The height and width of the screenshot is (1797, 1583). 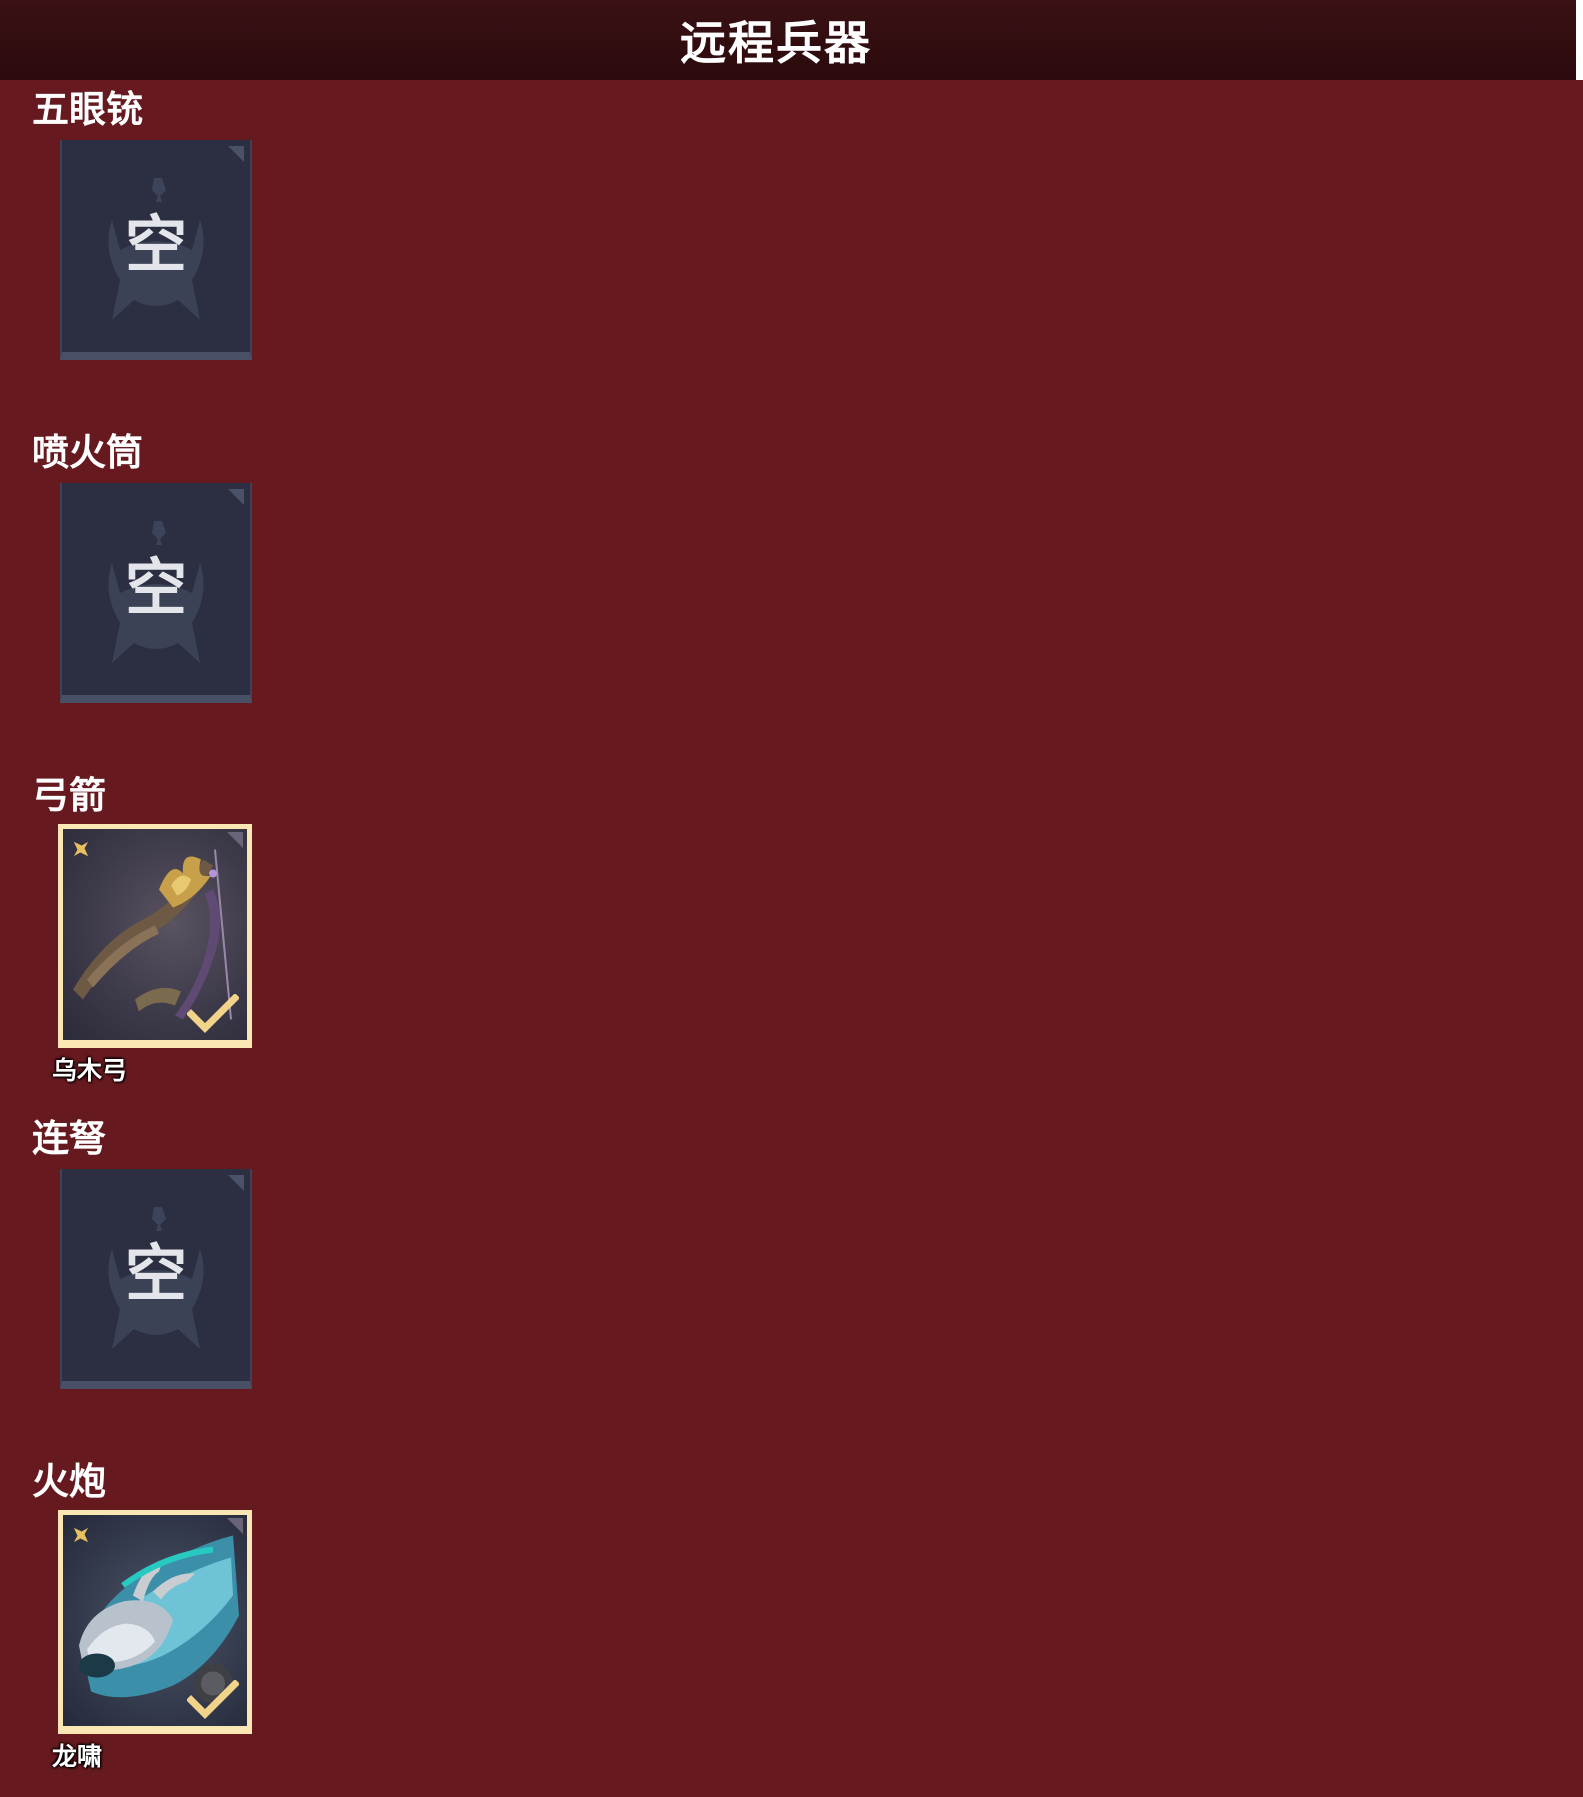 I want to click on window-header: 远程兵器, so click(x=788, y=40).